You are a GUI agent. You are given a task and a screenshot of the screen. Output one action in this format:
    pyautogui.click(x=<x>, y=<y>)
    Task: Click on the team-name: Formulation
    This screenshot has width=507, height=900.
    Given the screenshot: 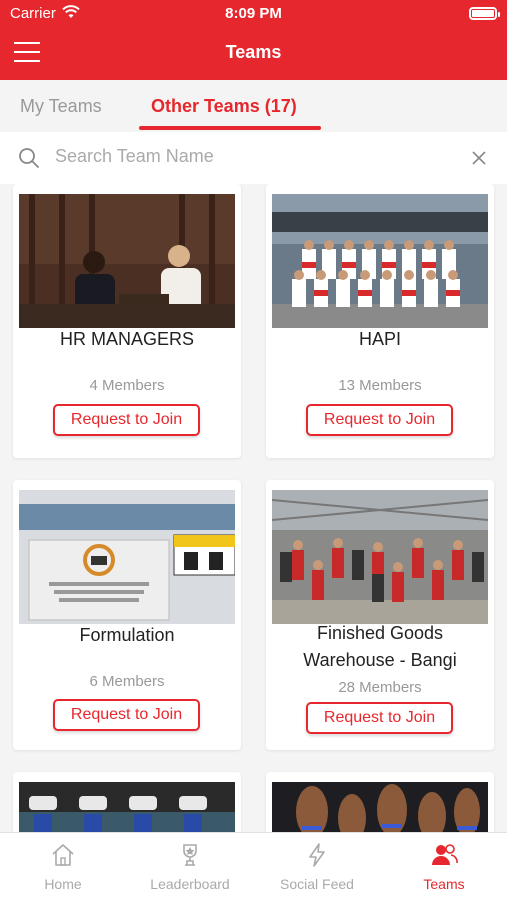 What is the action you would take?
    pyautogui.click(x=127, y=635)
    